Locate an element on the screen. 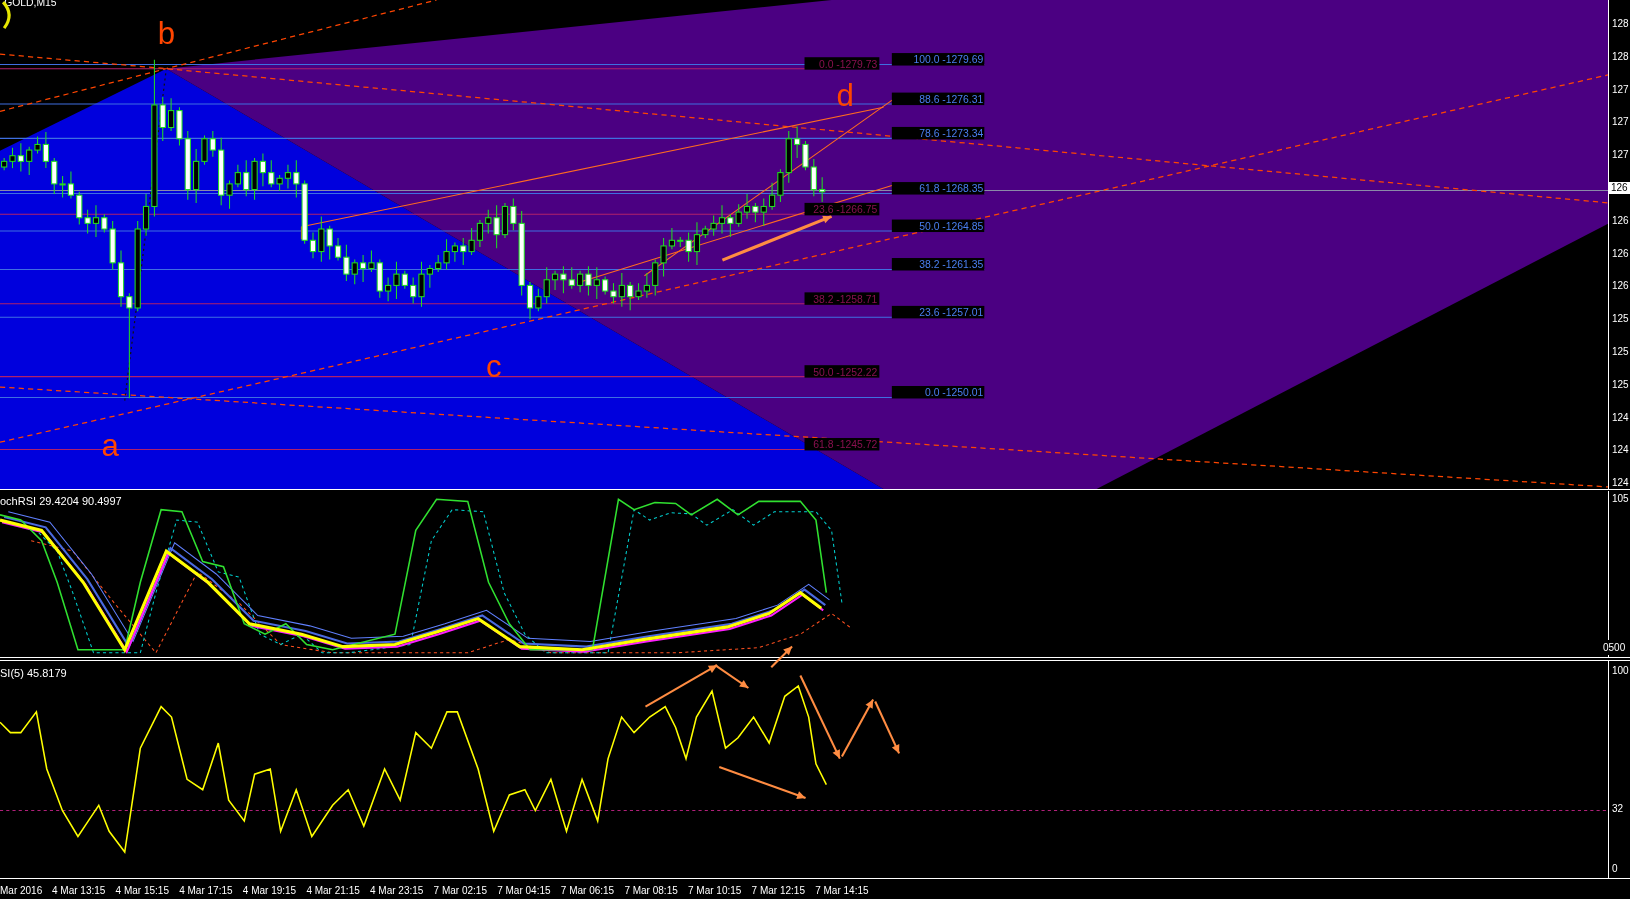  current-price-label: 126 is located at coordinates (1619, 188).